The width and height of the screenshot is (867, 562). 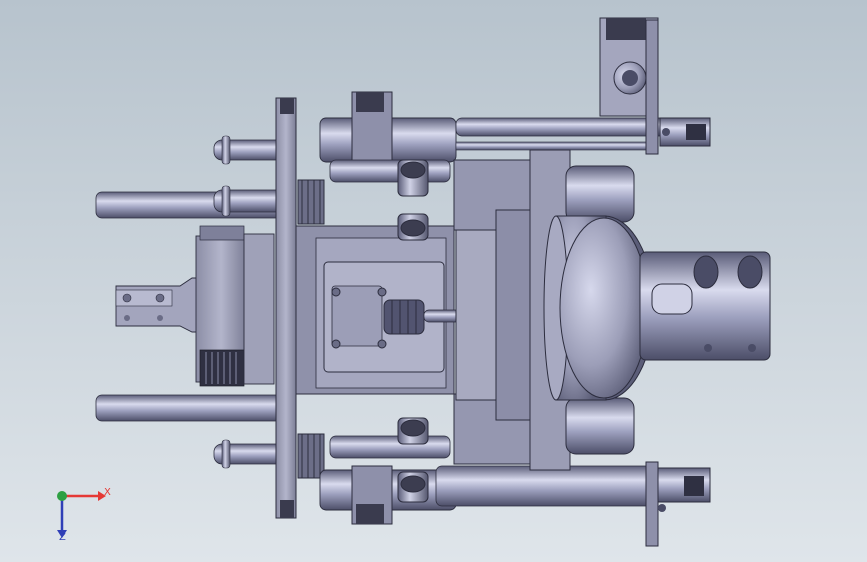 What do you see at coordinates (678, 504) in the screenshot?
I see `sensor-bracket-bottom` at bounding box center [678, 504].